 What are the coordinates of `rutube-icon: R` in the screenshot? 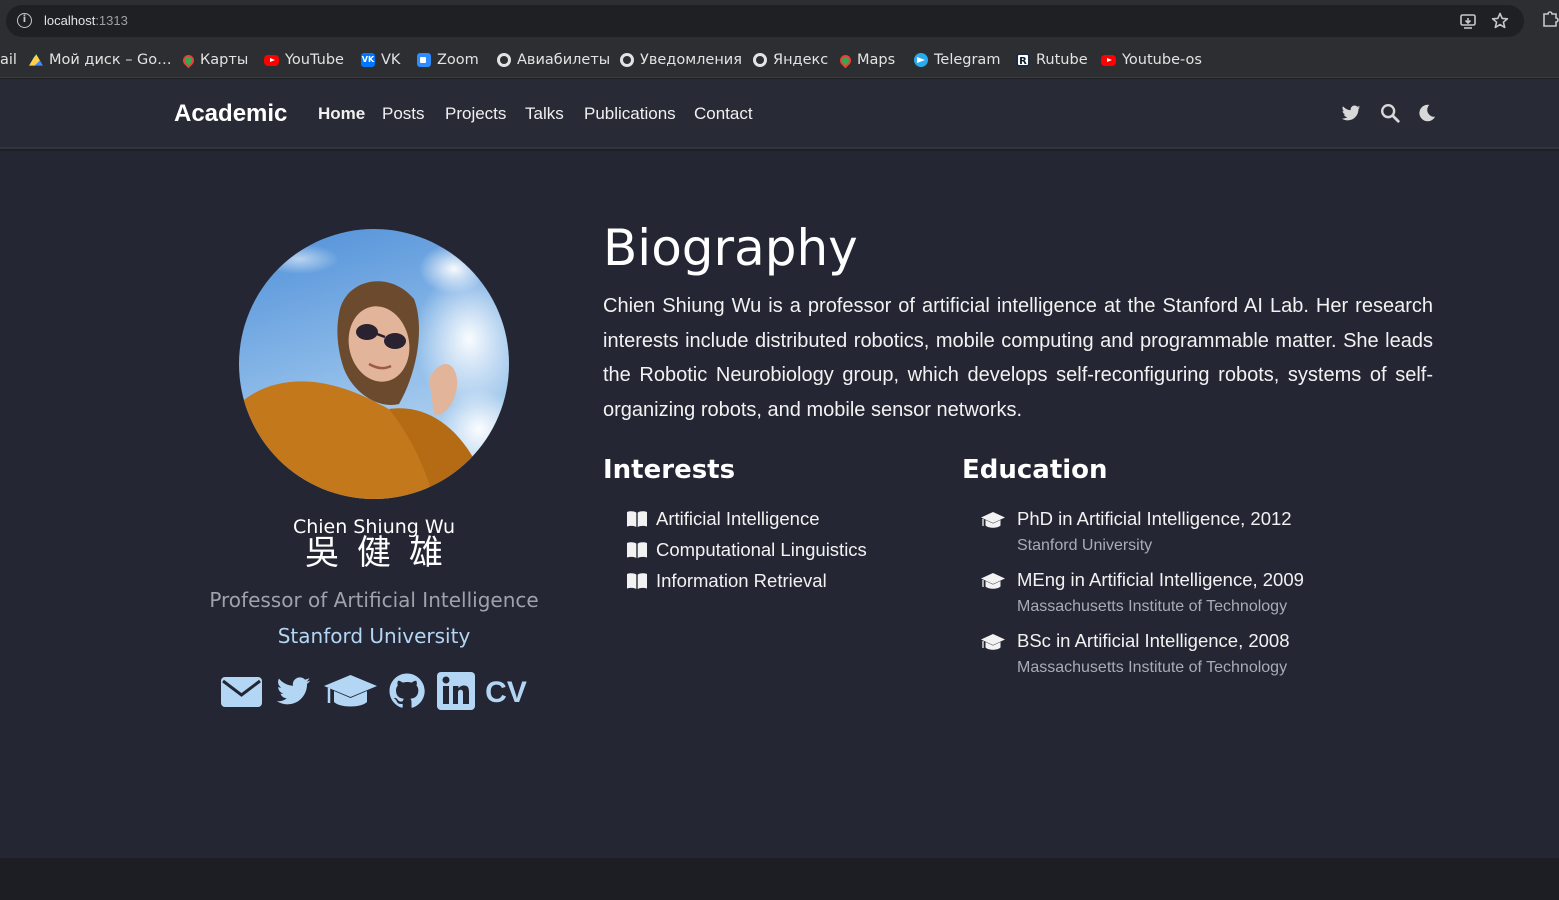 It's located at (1023, 60).